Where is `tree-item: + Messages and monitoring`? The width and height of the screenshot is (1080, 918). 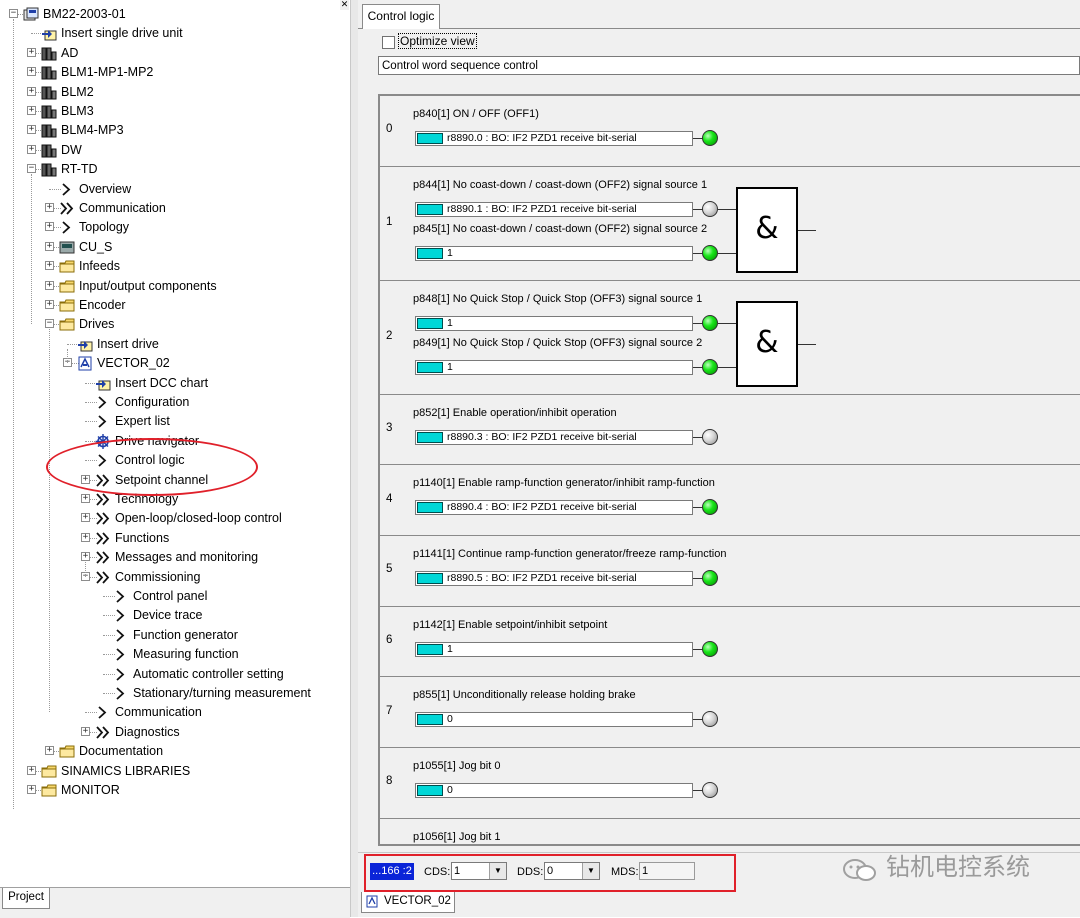
tree-item: + Messages and monitoring is located at coordinates (170, 557).